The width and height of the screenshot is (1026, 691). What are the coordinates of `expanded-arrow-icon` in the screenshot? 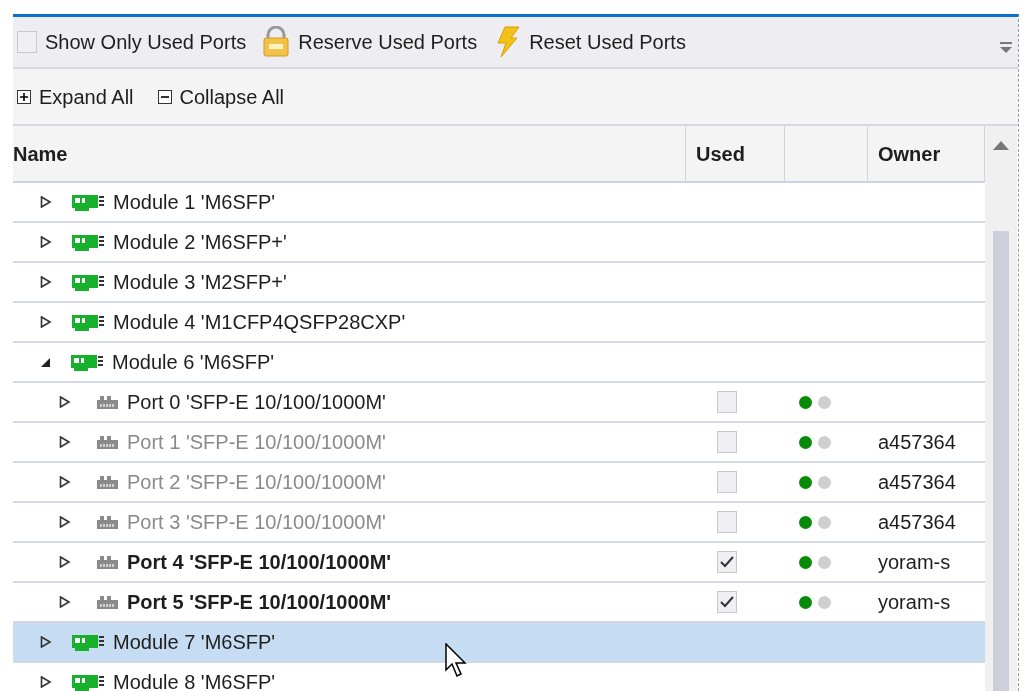 It's located at (45, 362).